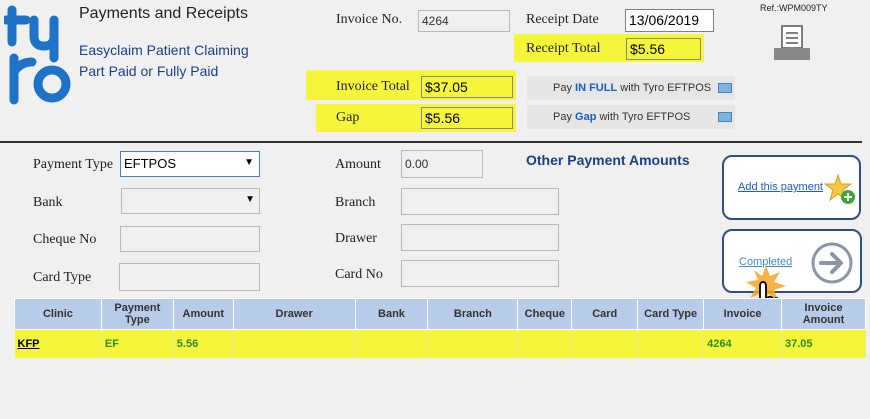 Image resolution: width=870 pixels, height=419 pixels. I want to click on card-type-input, so click(189, 277).